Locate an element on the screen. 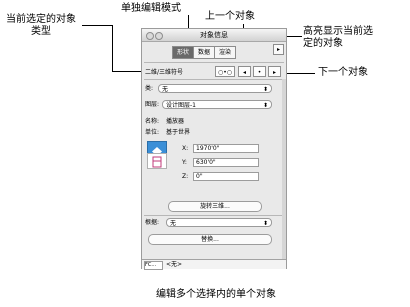 This screenshot has height=307, width=410. units-value: 基于世界 is located at coordinates (178, 132).